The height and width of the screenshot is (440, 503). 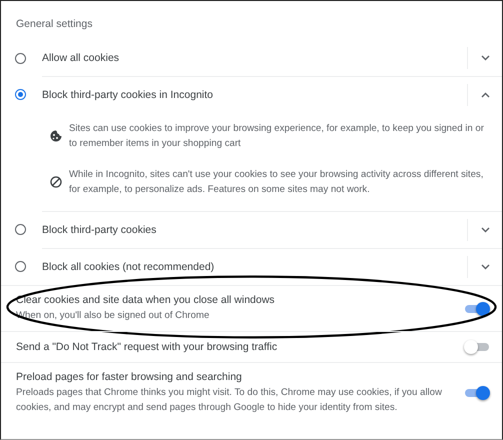 What do you see at coordinates (147, 347) in the screenshot?
I see `setting-label: Send a "Do Not Track" request with your browsing traffic` at bounding box center [147, 347].